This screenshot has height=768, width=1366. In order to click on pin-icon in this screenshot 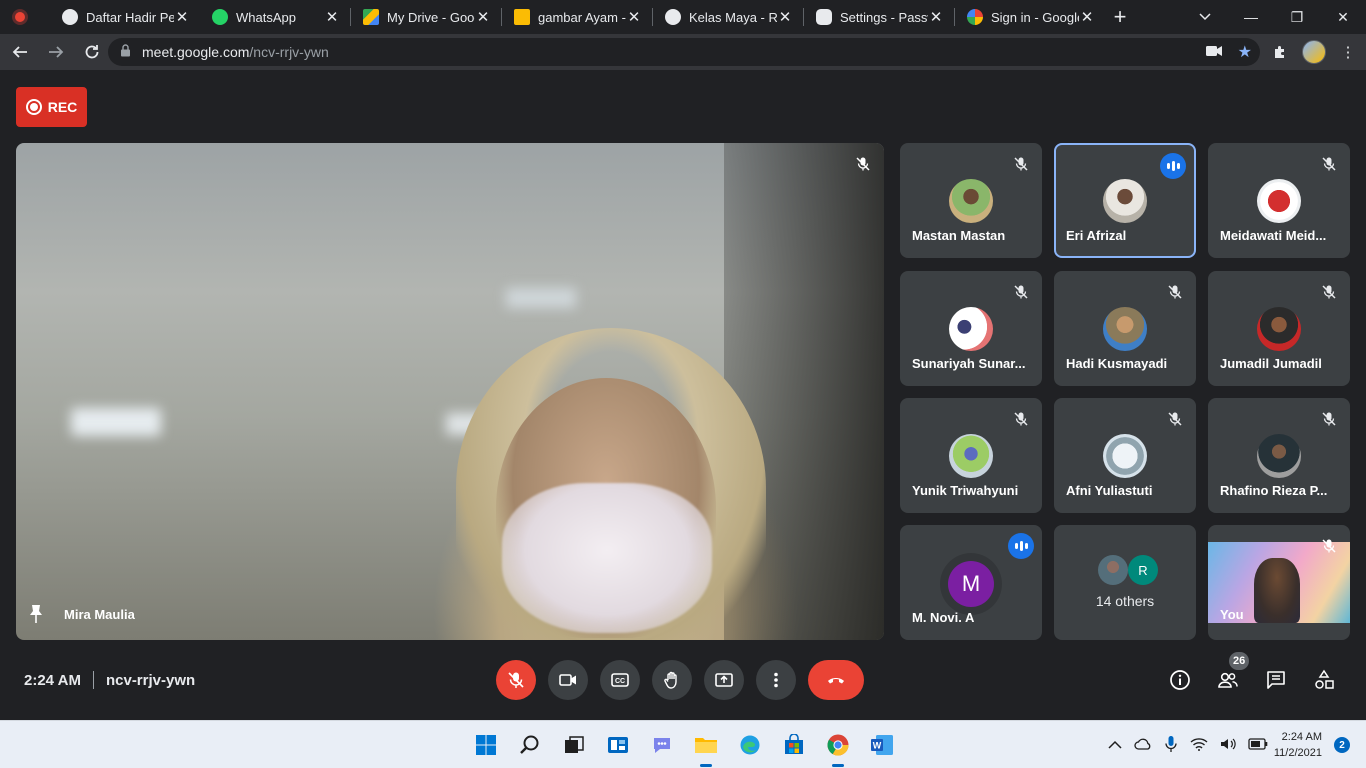, I will do `click(36, 614)`.